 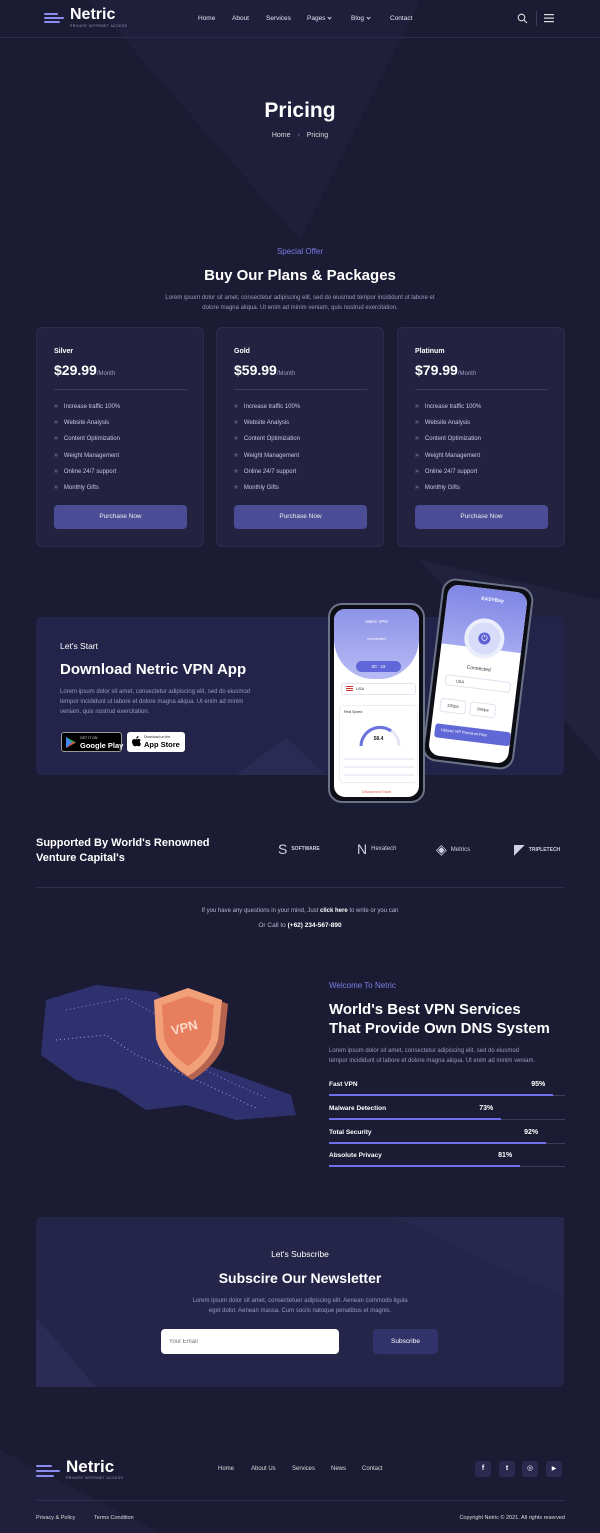 I want to click on footer-logo: Netric private internet access, so click(x=79, y=1468).